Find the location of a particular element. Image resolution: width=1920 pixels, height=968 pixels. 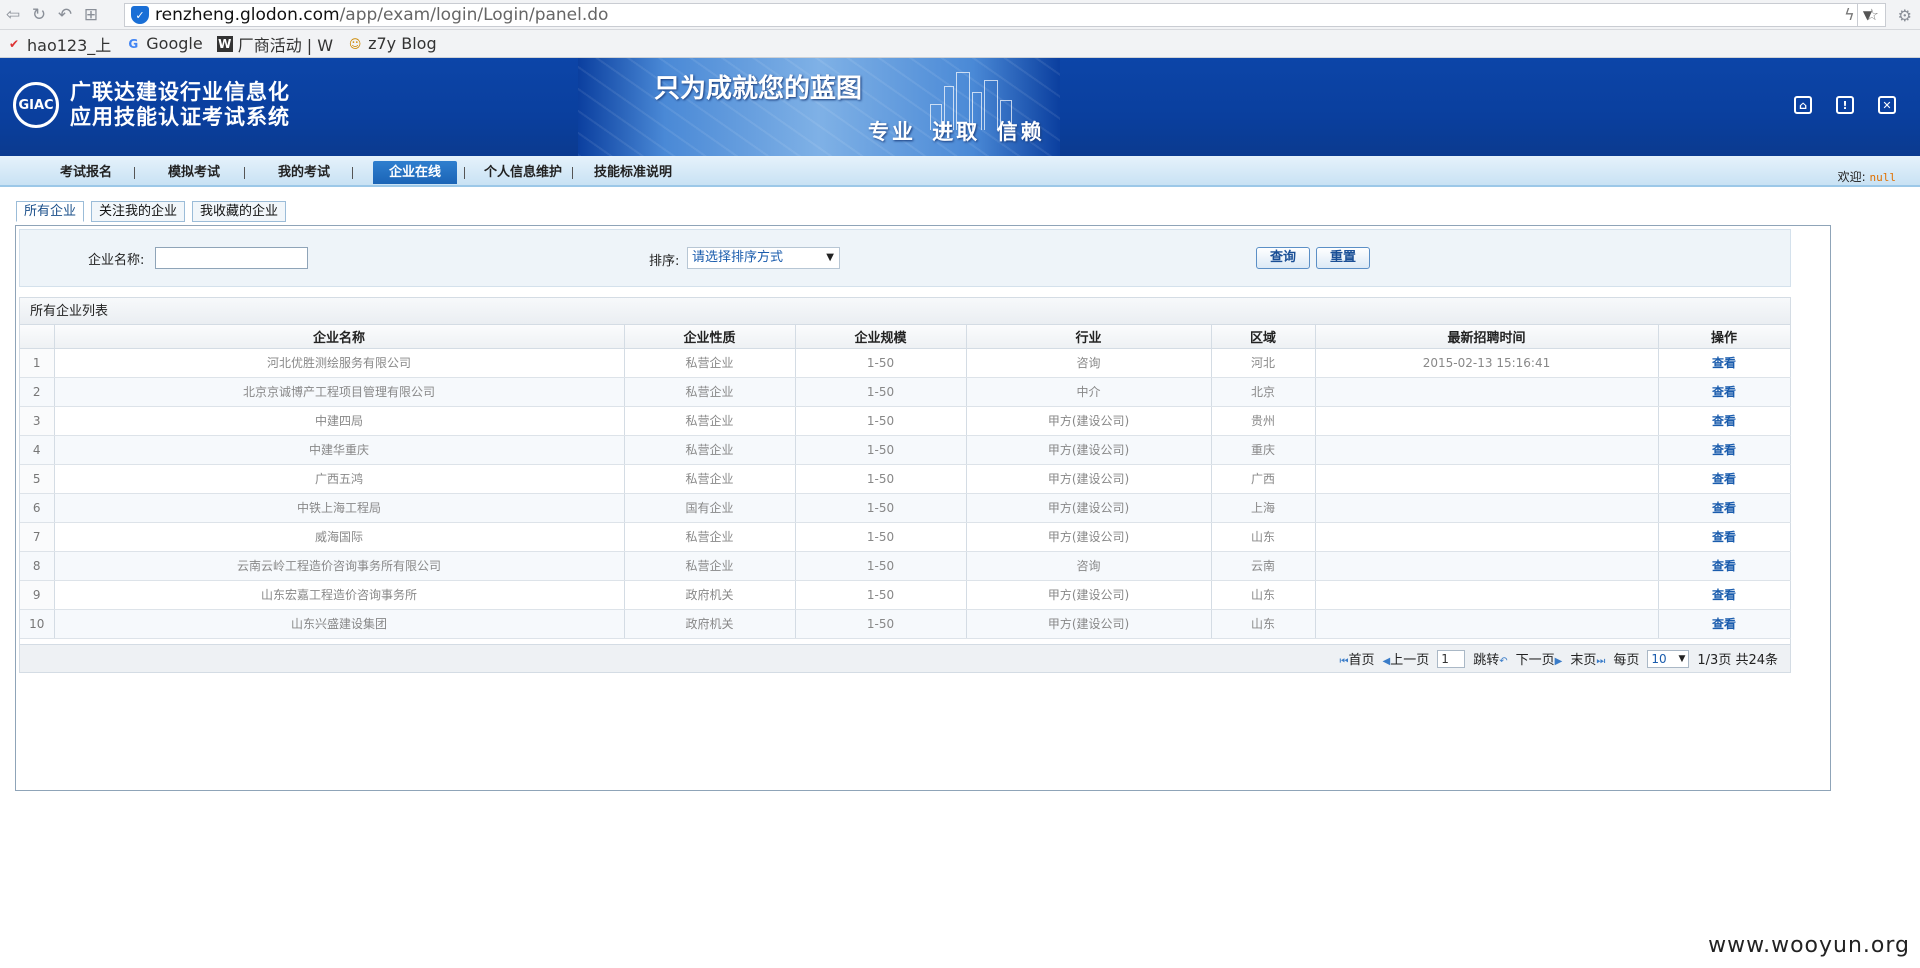

table-row: 8 云南云岭工程造价咨询事务所有限公司 私营企业 1-50 咨询 云南 查看 is located at coordinates (905, 566).